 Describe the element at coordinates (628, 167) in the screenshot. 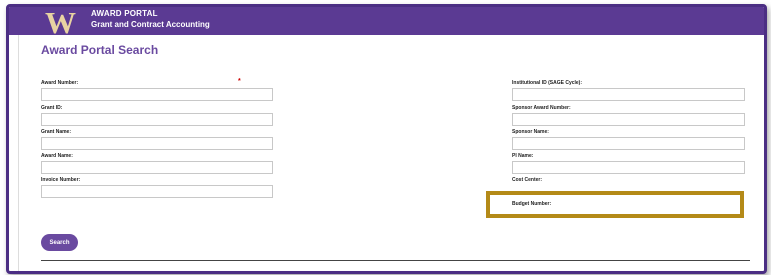

I see `pi-name-input` at that location.